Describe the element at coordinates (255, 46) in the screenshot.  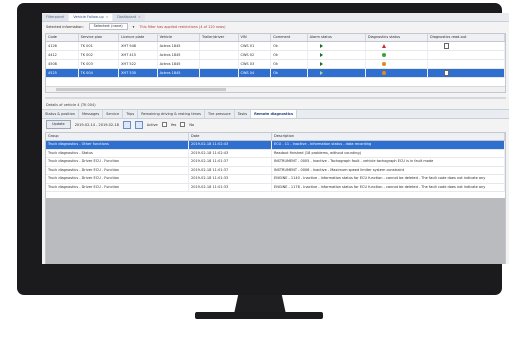
I see `table-cell: CWS 01` at that location.